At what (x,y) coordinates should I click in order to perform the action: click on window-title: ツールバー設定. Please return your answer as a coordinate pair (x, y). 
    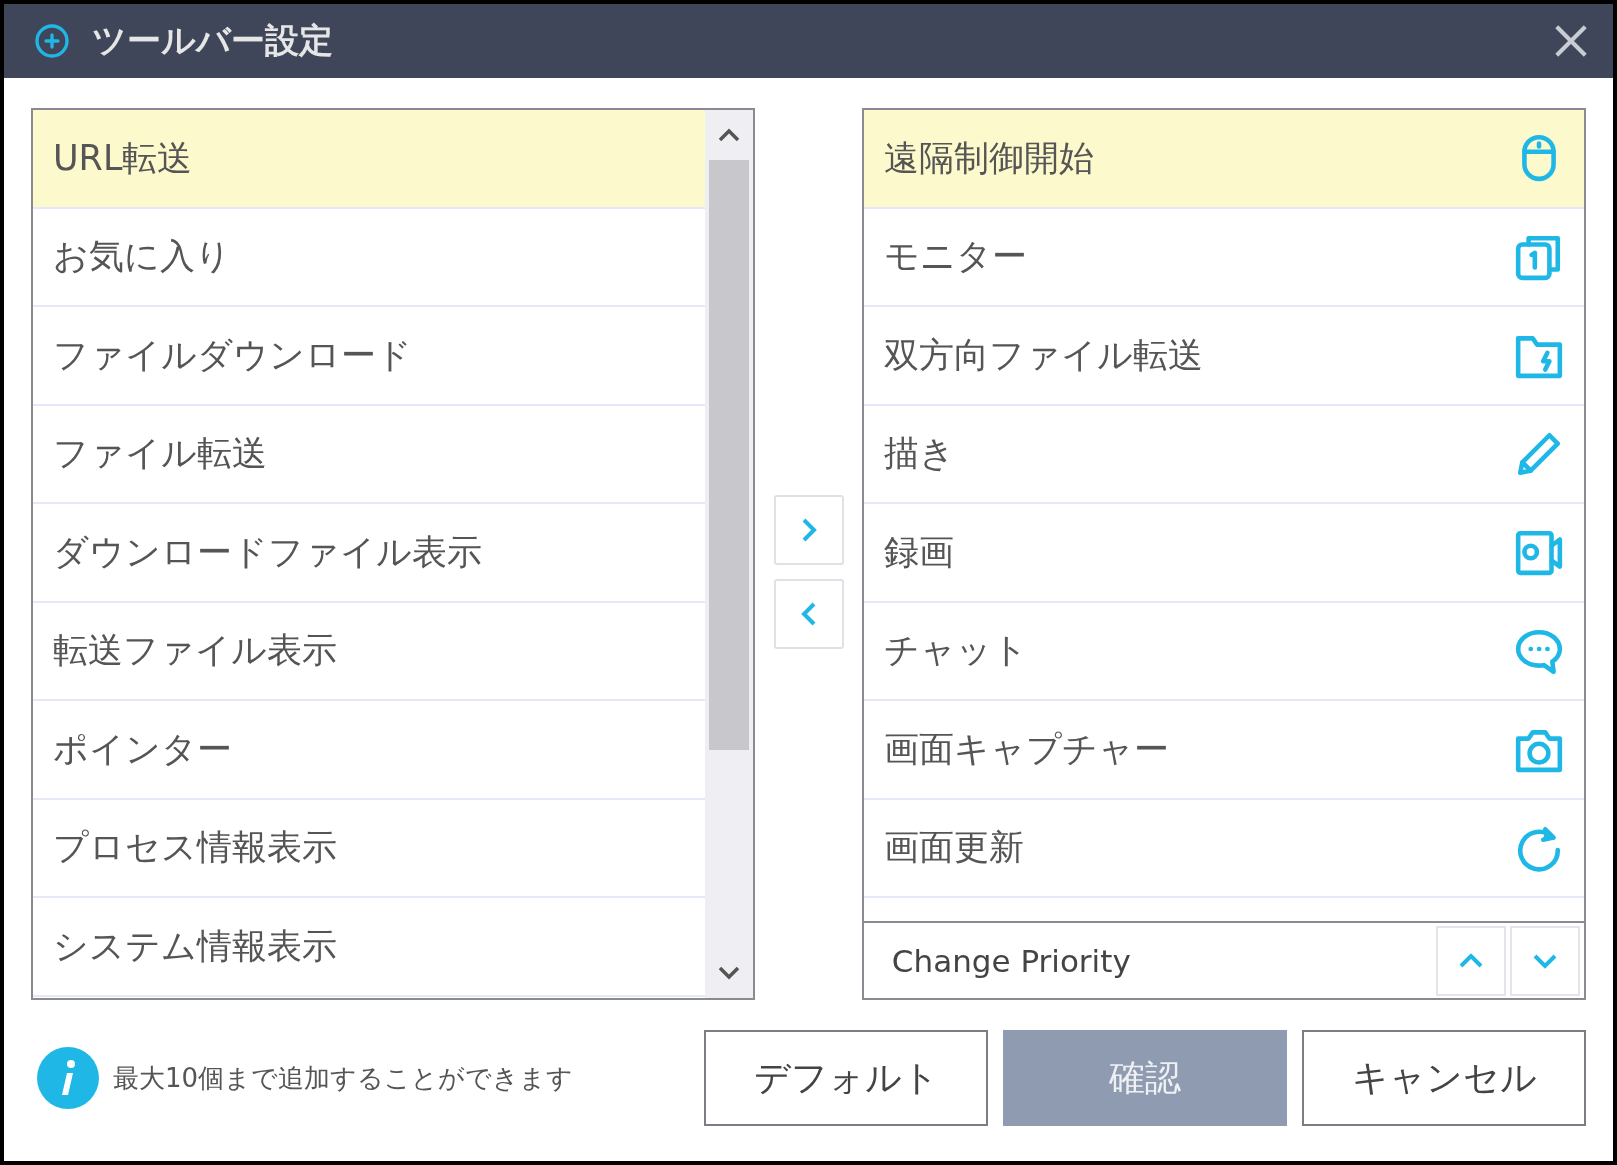
    Looking at the image, I should click on (213, 40).